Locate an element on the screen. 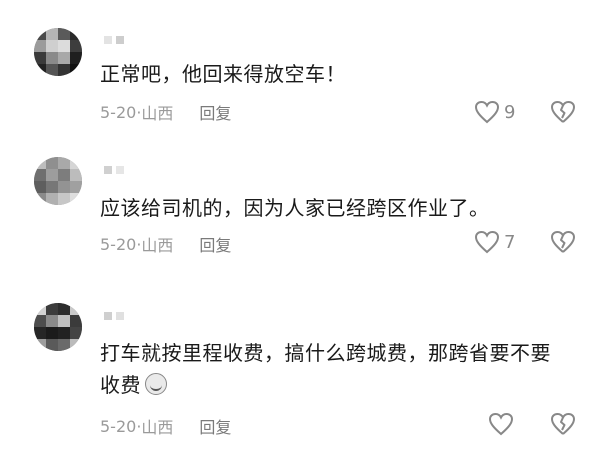 Image resolution: width=604 pixels, height=461 pixels. laugh-emoji-icon is located at coordinates (156, 384).